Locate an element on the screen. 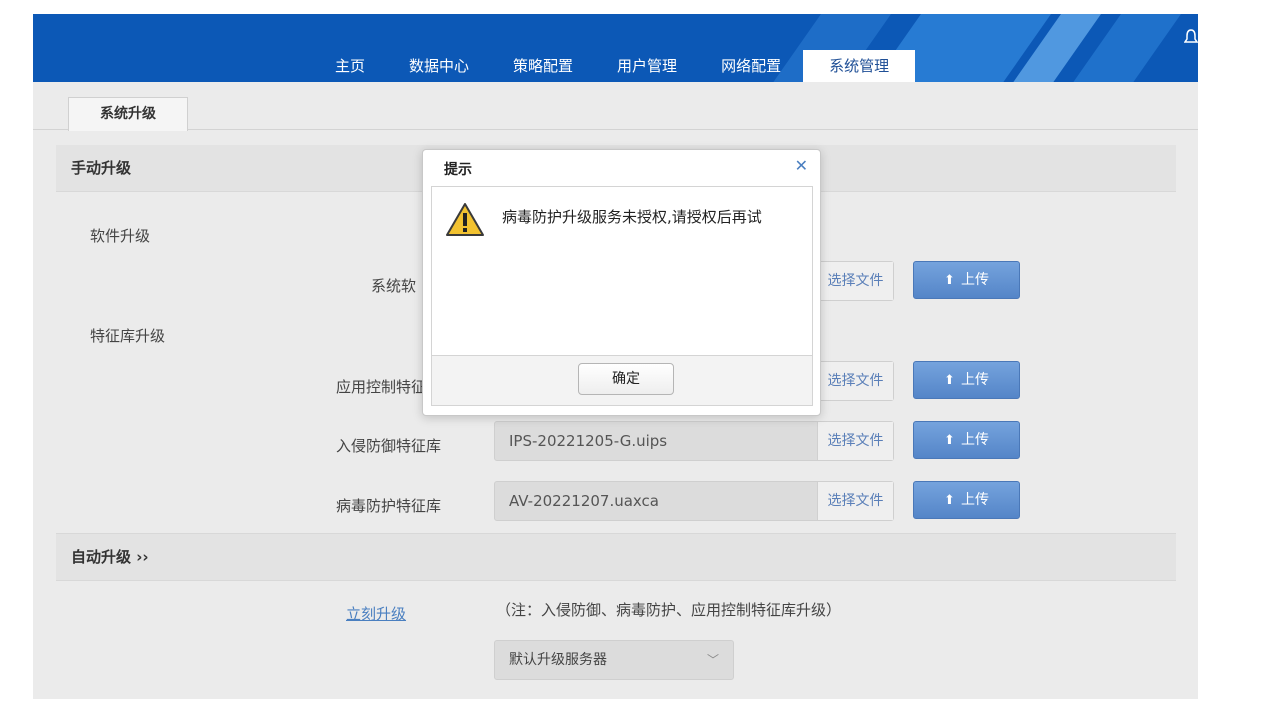 Image resolution: width=1261 pixels, height=705 pixels. auto-upgrade-header: 自动升级 ›› is located at coordinates (616, 557).